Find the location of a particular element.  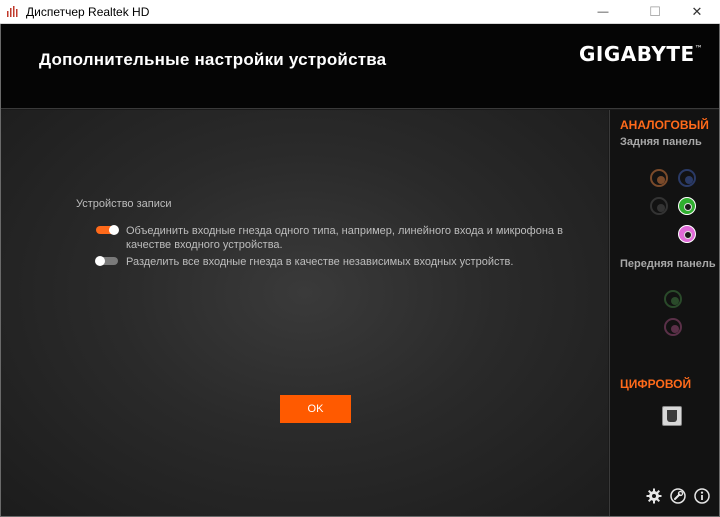

close-icon: ✕ is located at coordinates (697, 11).